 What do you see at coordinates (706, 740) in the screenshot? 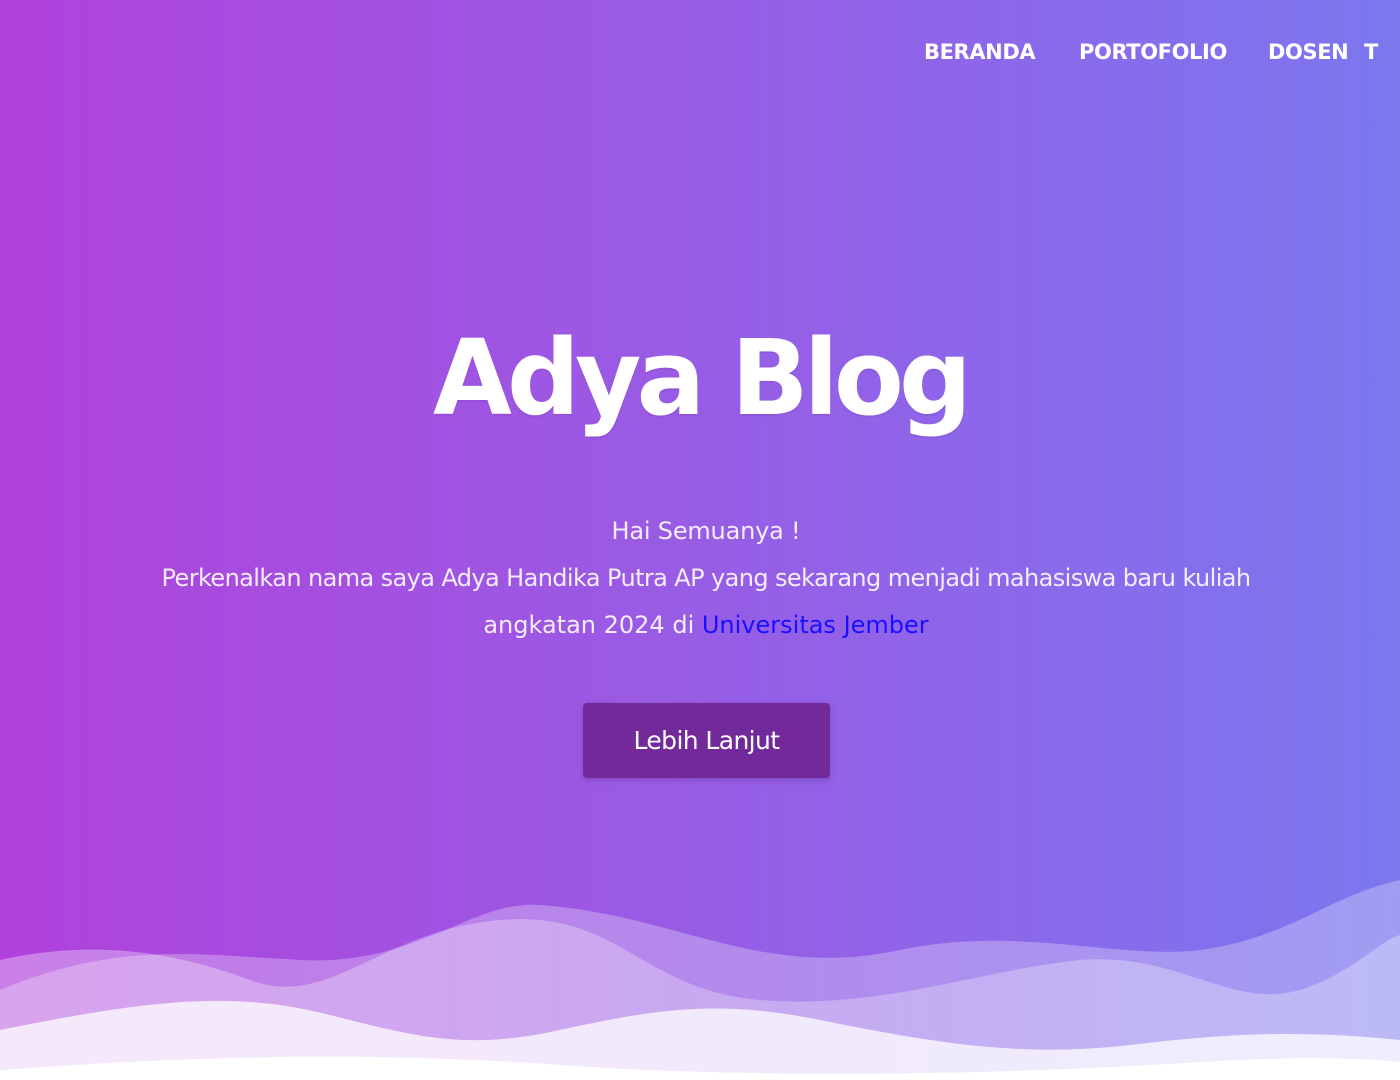
I see `lebih-lanjut-button: Lebih Lanjut` at bounding box center [706, 740].